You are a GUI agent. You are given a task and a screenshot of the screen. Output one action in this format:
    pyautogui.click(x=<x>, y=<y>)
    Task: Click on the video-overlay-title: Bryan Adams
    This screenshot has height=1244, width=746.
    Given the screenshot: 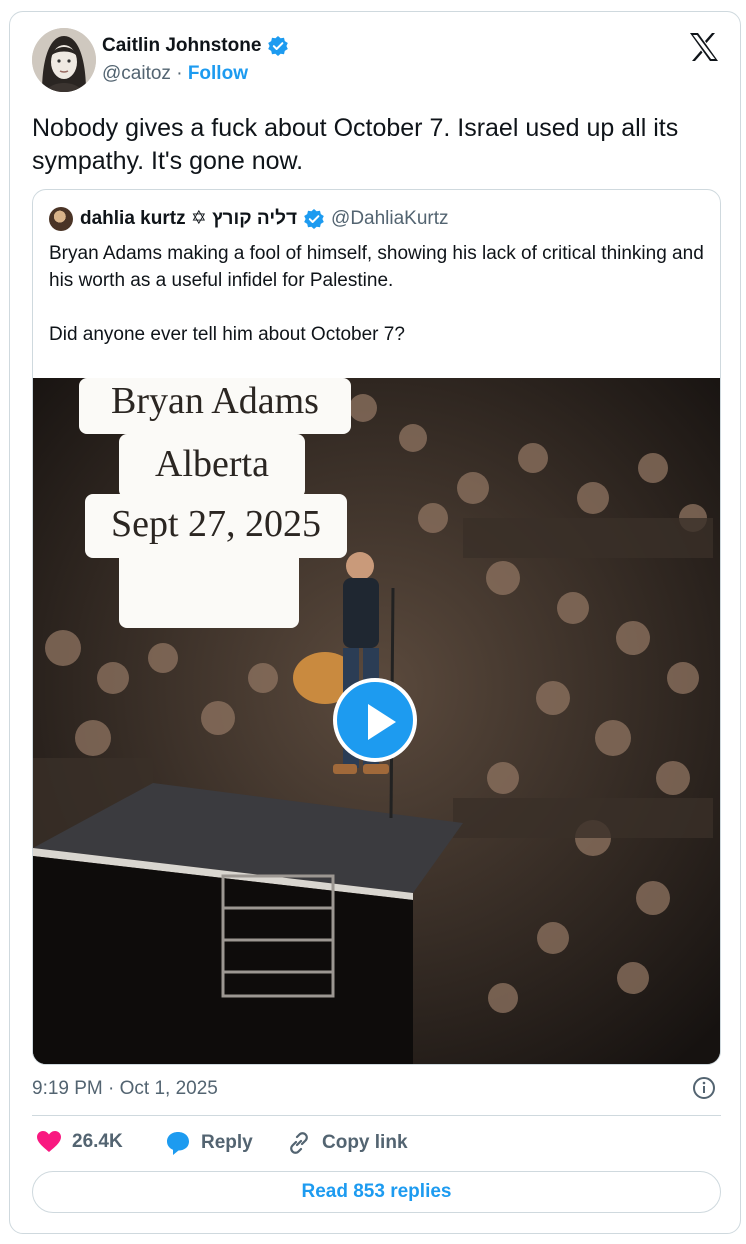 What is the action you would take?
    pyautogui.click(x=215, y=406)
    